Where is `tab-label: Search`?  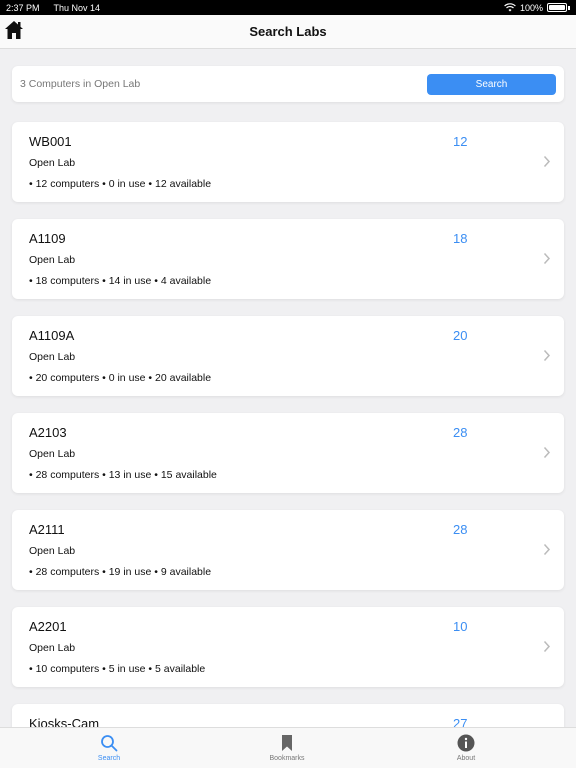
tab-label: Search is located at coordinates (109, 758).